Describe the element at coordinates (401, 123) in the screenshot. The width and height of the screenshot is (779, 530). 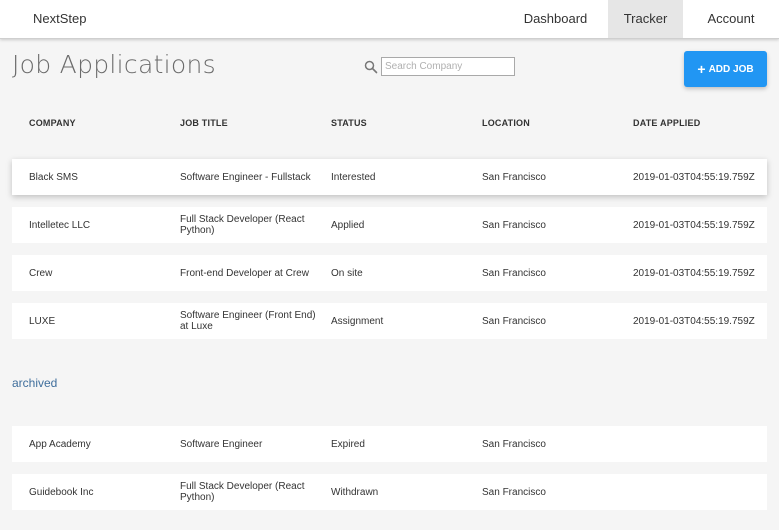
I see `header-status: STATUS` at that location.